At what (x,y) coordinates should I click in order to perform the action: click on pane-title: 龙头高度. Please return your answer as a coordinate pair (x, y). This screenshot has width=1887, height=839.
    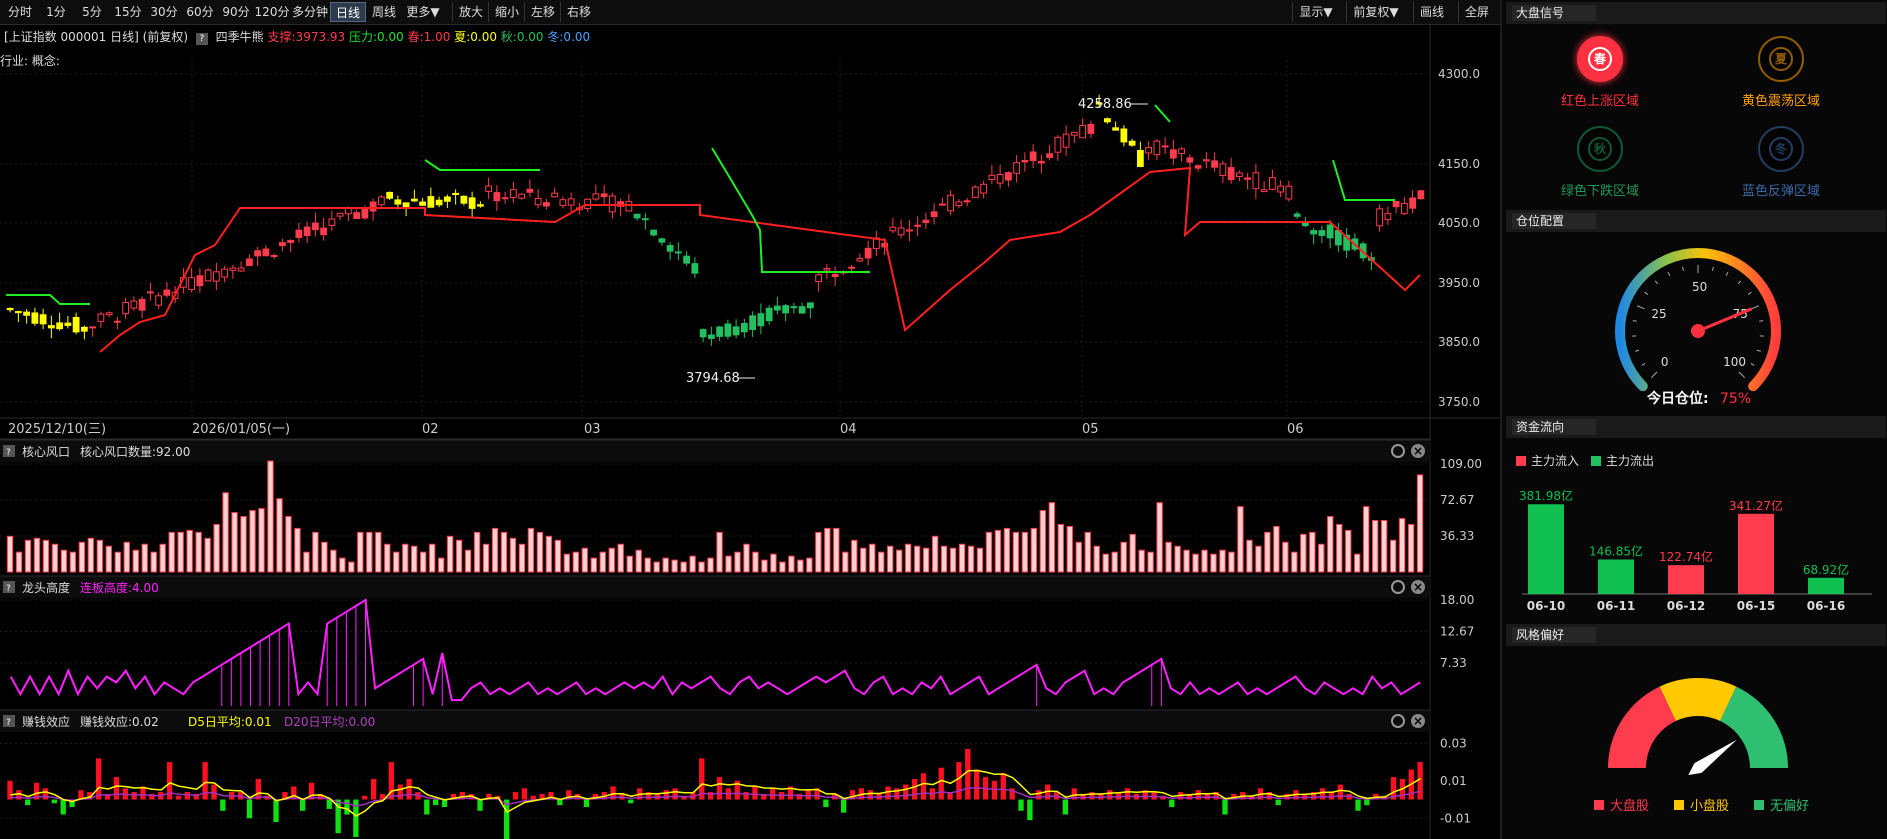
    Looking at the image, I should click on (46, 587).